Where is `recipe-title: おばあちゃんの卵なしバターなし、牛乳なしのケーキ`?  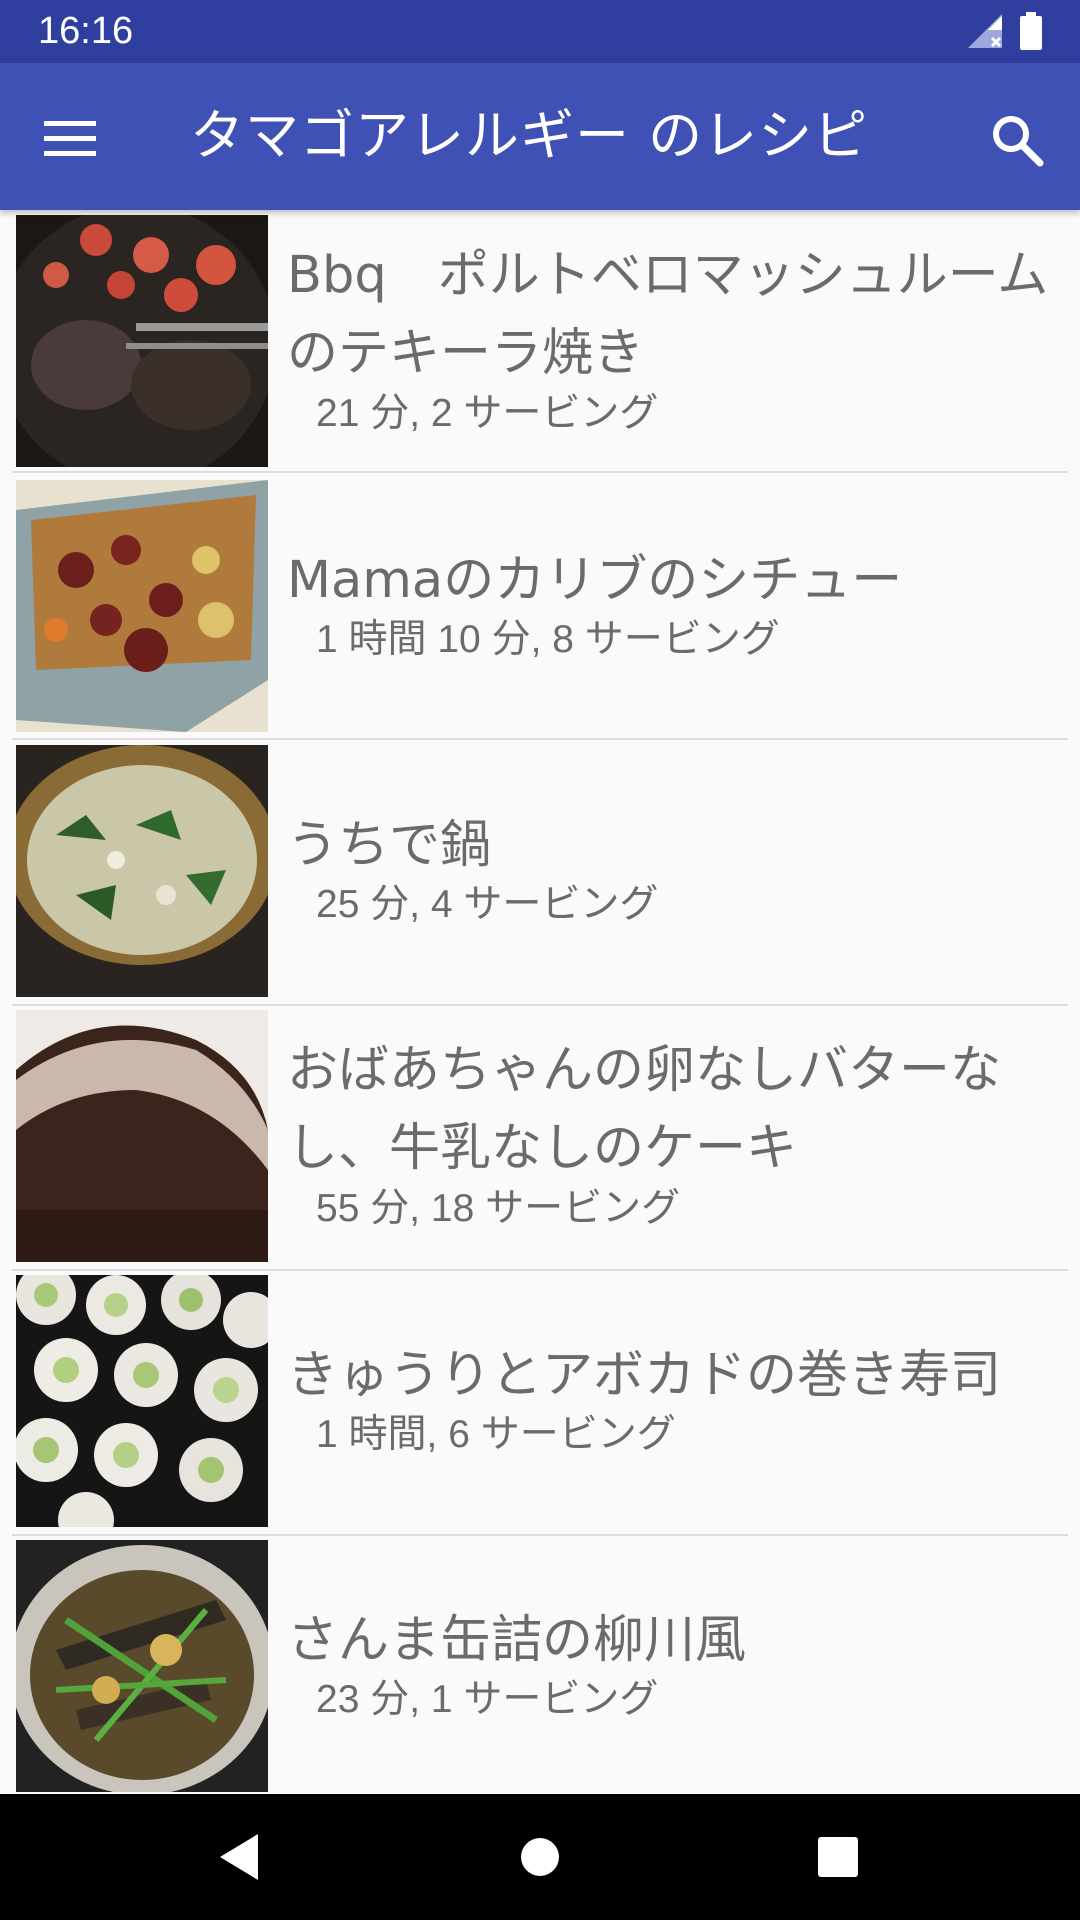
recipe-title: おばあちゃんの卵なしバターなし、牛乳なしのケーキ is located at coordinates (644, 1109).